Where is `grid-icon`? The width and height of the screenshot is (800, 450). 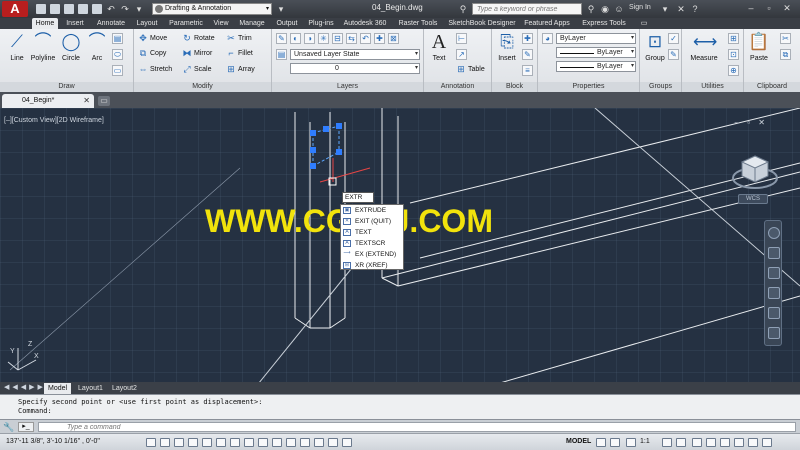
grid-icon is located at coordinates (179, 442).